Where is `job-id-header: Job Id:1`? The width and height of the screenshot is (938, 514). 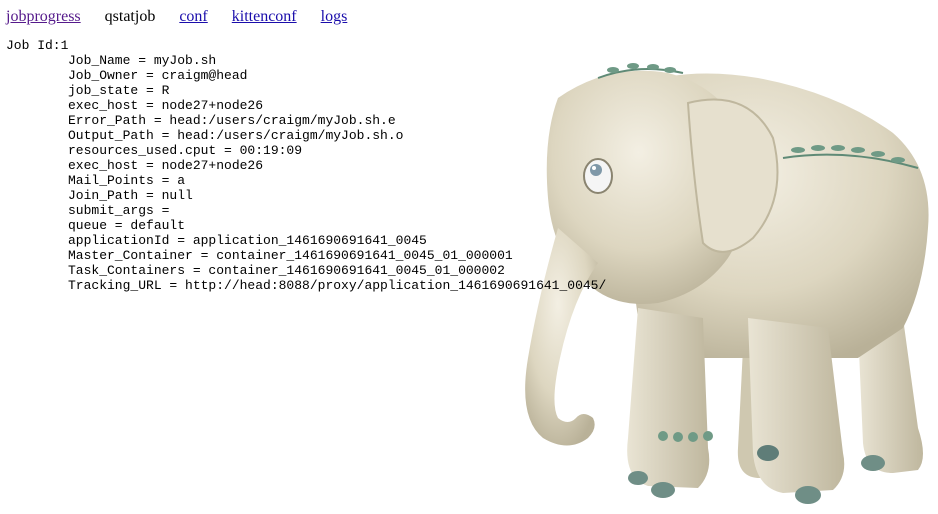
job-id-header: Job Id:1 is located at coordinates (37, 45).